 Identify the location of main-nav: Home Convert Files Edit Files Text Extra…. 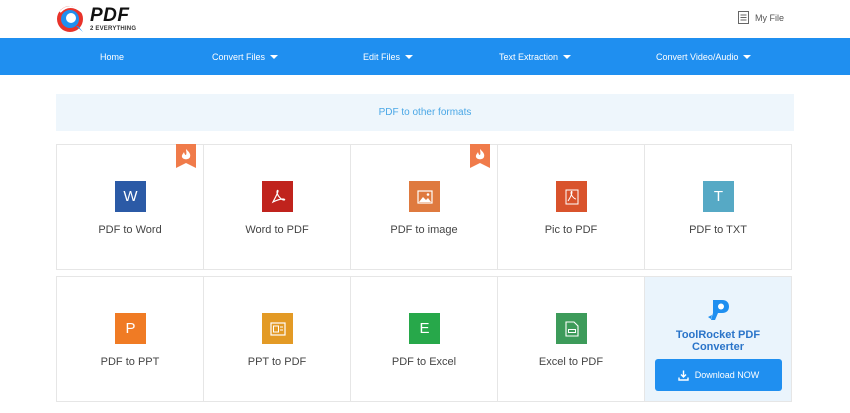
(425, 56).